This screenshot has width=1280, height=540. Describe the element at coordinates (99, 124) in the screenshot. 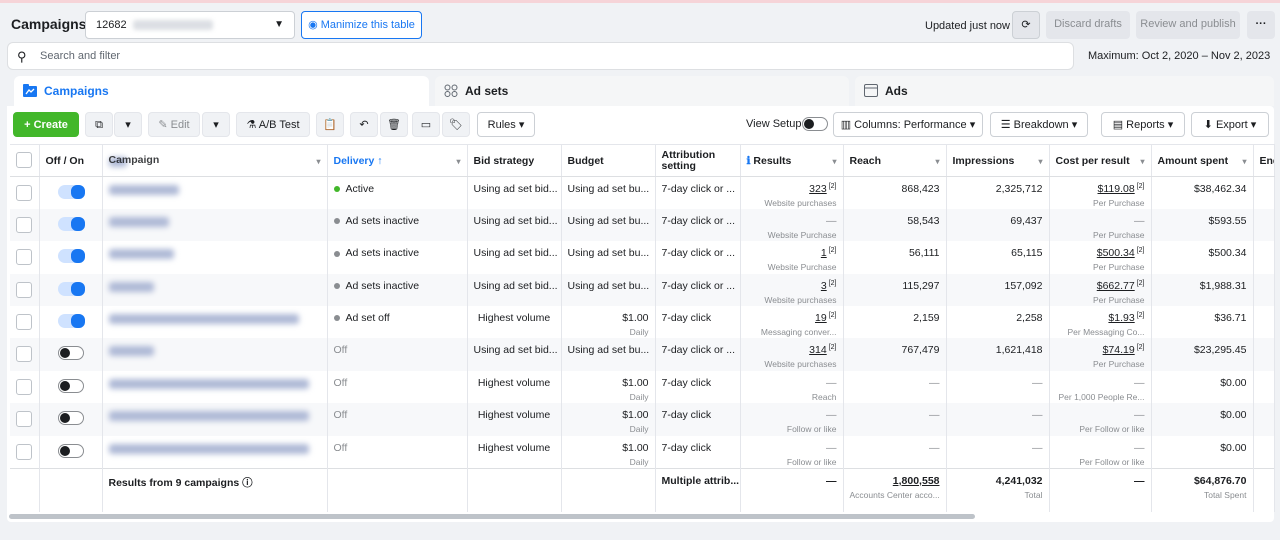

I see `duplicate-button: ⧉` at that location.